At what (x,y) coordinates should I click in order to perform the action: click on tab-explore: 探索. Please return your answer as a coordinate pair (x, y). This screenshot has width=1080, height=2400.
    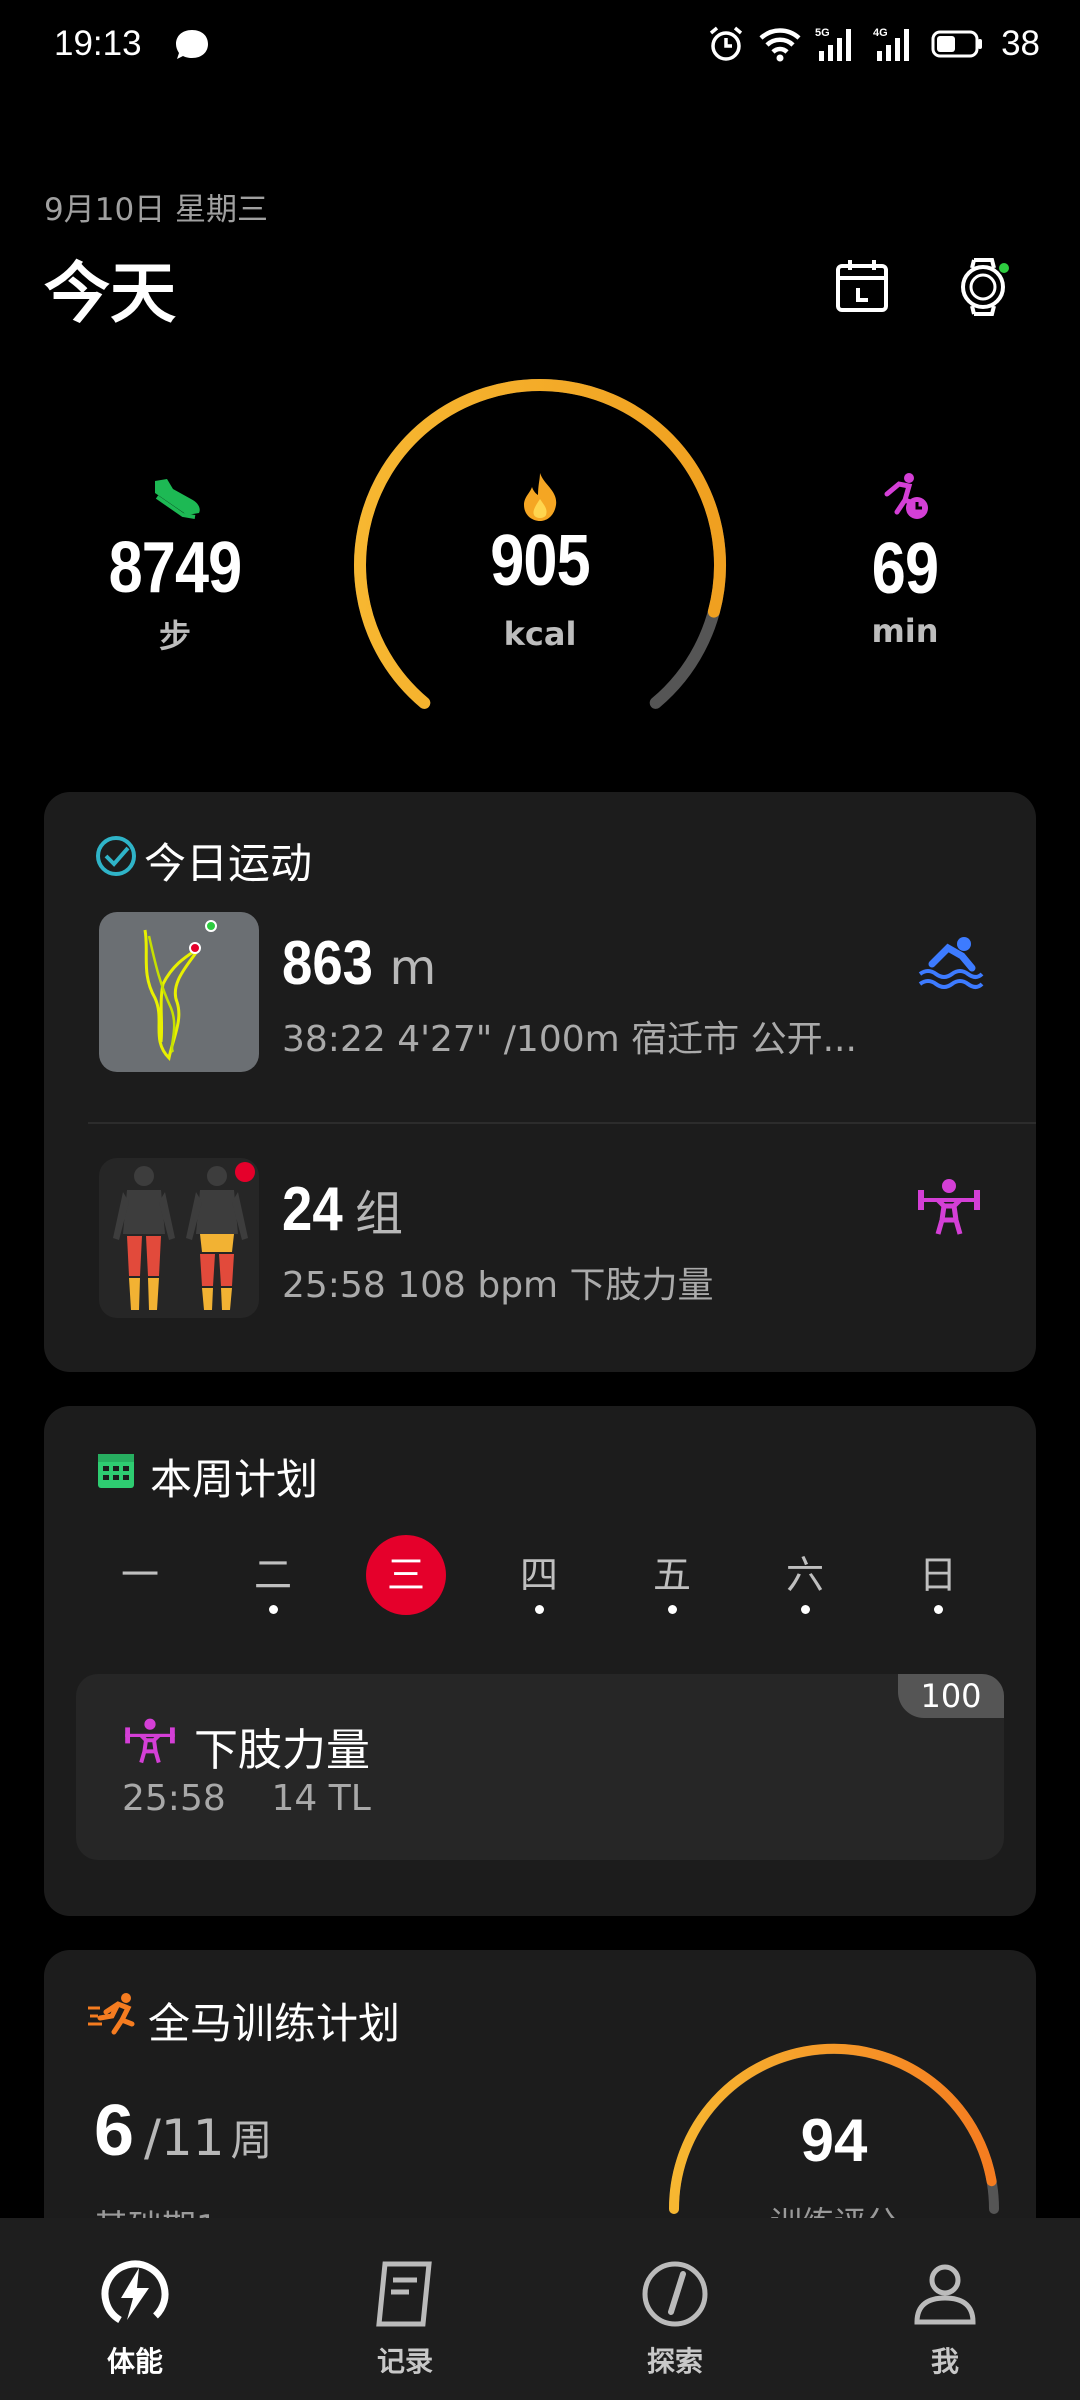
    Looking at the image, I should click on (675, 2319).